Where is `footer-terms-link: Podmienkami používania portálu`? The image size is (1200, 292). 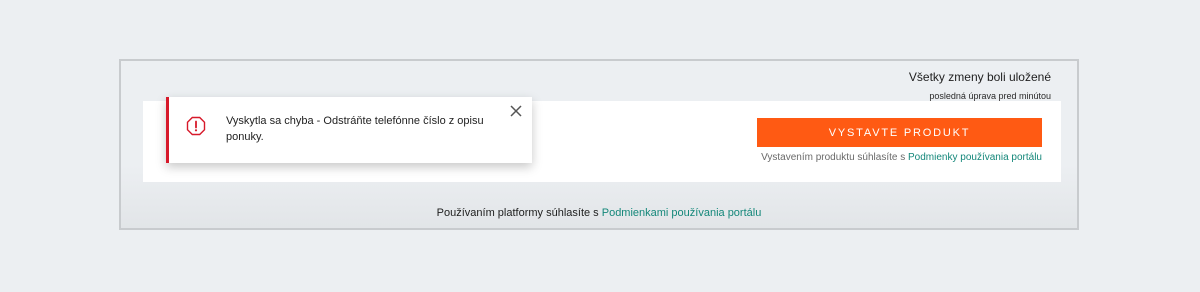 footer-terms-link: Podmienkami používania portálu is located at coordinates (682, 213).